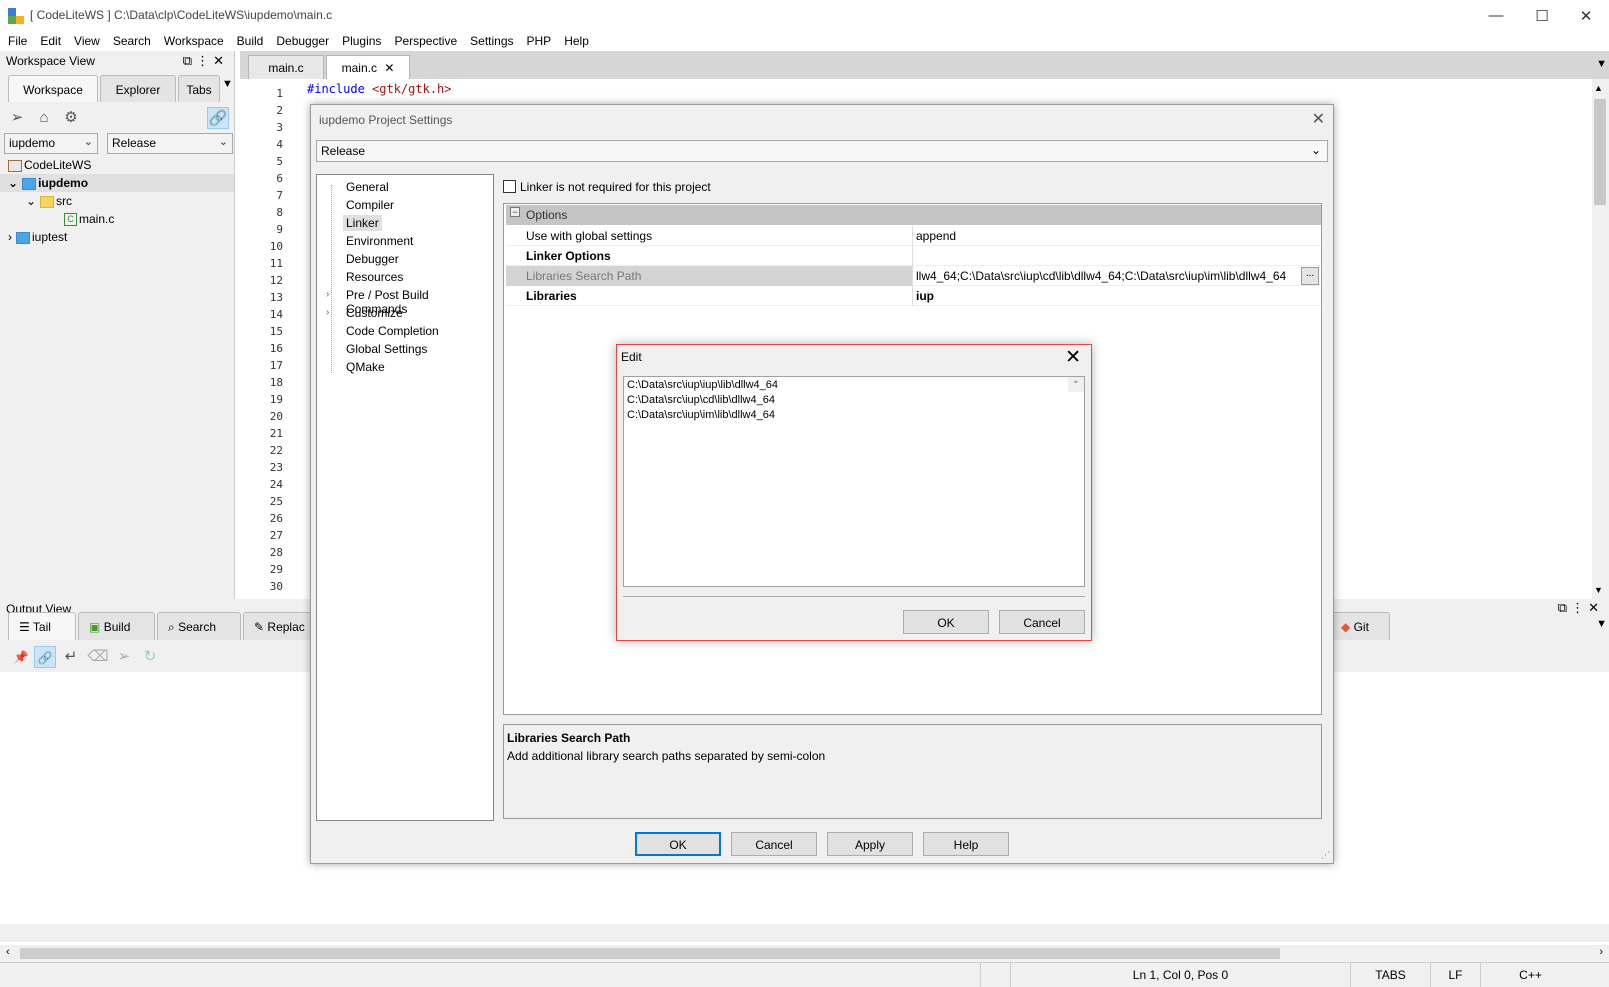 This screenshot has width=1609, height=987. I want to click on edit-cancel-button: Cancel, so click(1042, 622).